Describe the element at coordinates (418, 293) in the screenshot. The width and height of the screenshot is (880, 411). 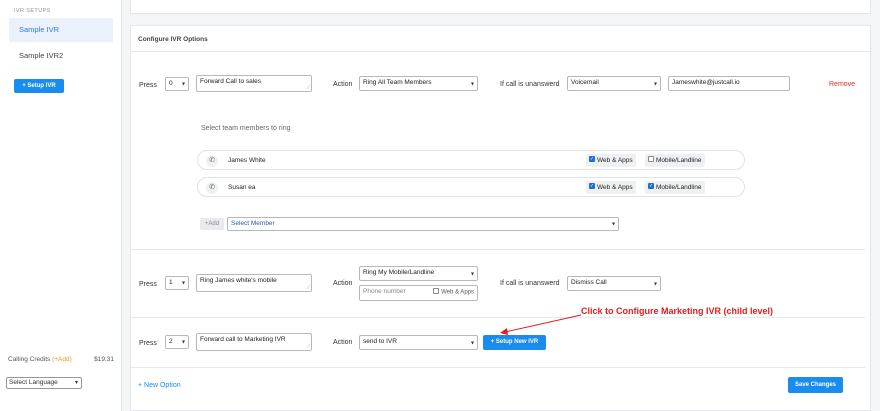
I see `phone-number-input: Phone number Web & Apps` at that location.